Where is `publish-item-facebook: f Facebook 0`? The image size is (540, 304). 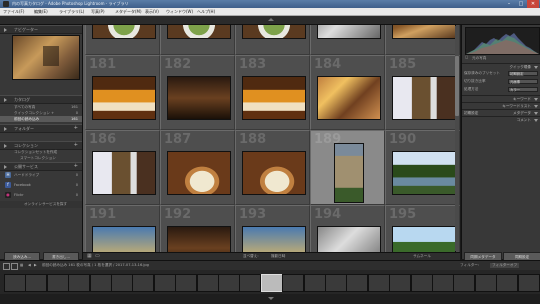 publish-item-facebook: f Facebook 0 is located at coordinates (41, 185).